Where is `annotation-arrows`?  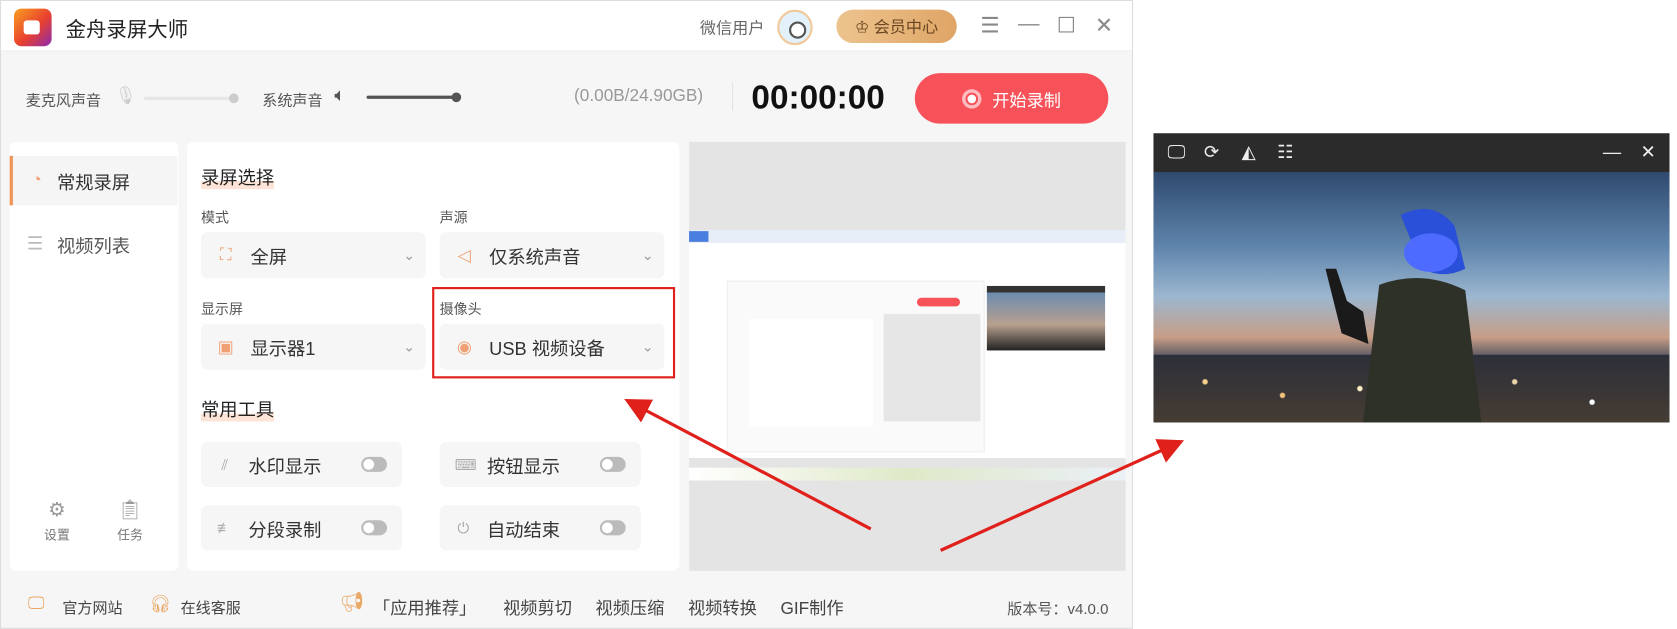 annotation-arrows is located at coordinates (904, 475).